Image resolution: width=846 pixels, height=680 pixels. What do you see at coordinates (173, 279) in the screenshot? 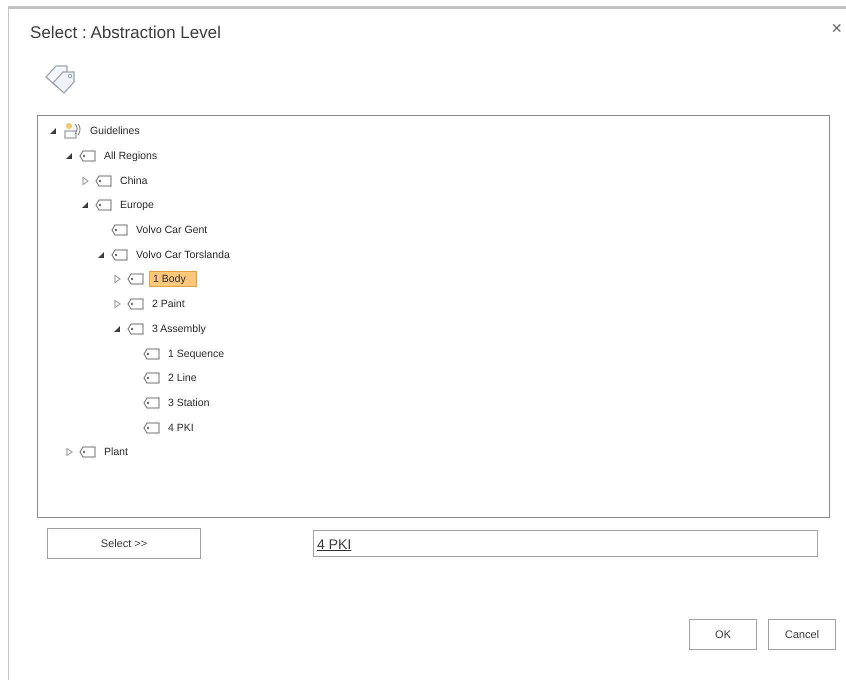
I see `tree-item: 1 Body` at bounding box center [173, 279].